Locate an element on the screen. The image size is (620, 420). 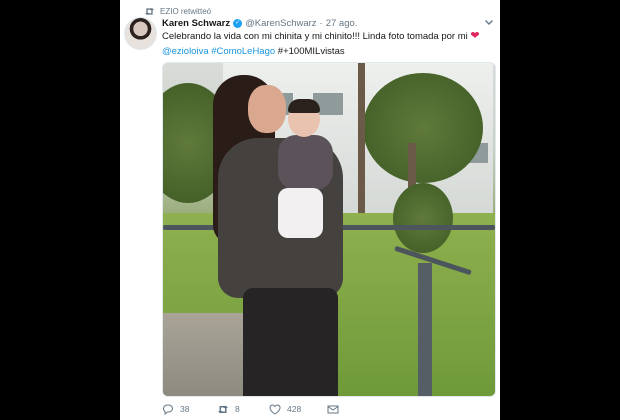
hashtag-link: #ComoLeHago is located at coordinates (243, 51).